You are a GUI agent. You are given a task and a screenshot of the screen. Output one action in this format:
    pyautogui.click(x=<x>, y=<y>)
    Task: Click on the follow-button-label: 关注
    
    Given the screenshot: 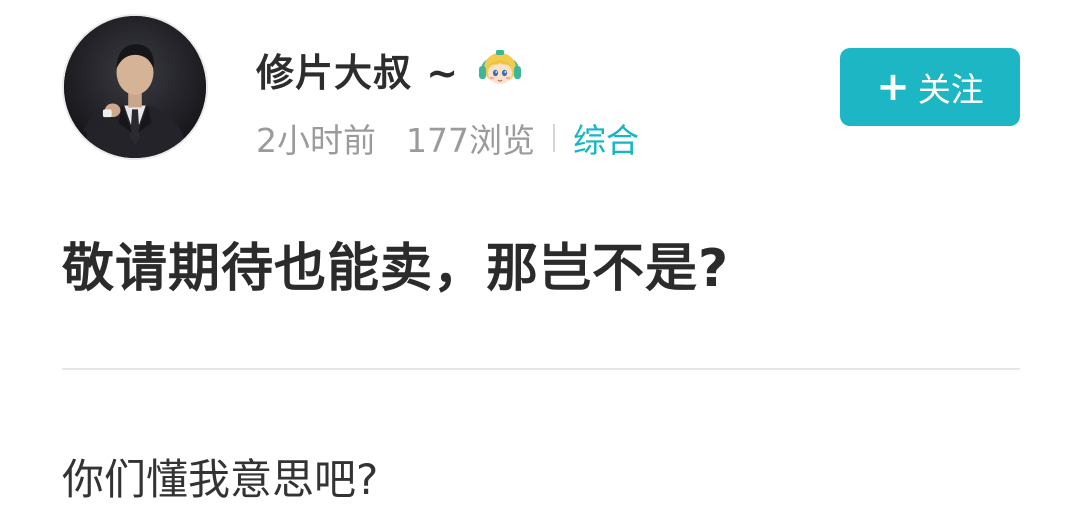 What is the action you would take?
    pyautogui.click(x=950, y=89)
    